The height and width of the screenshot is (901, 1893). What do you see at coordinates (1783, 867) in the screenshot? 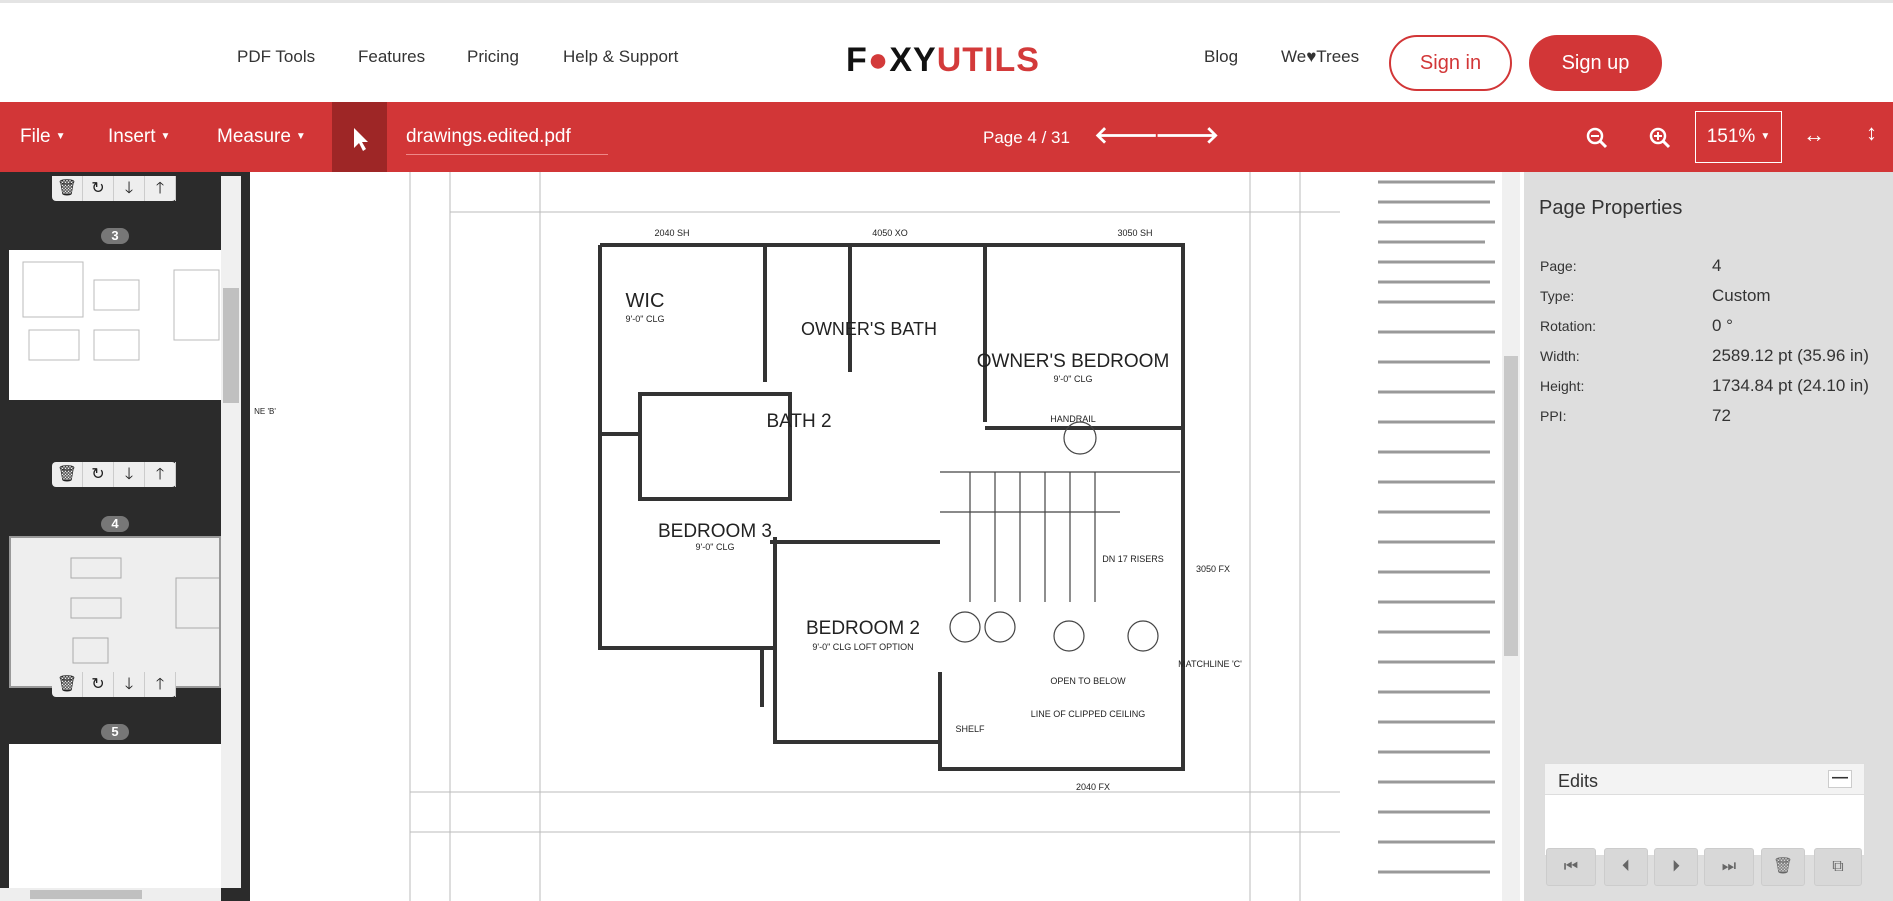
I see `delete-edit-button: 🗑` at bounding box center [1783, 867].